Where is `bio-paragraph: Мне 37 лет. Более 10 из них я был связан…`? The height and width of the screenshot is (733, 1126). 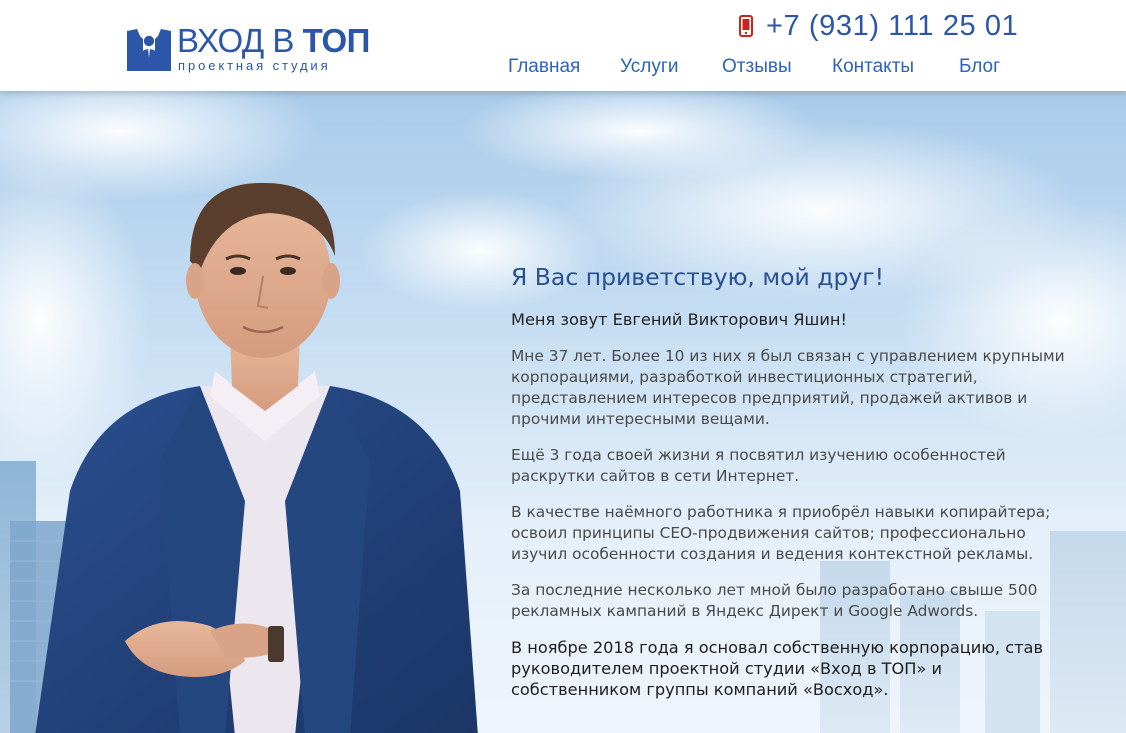 bio-paragraph: Мне 37 лет. Более 10 из них я был связан… is located at coordinates (788, 387).